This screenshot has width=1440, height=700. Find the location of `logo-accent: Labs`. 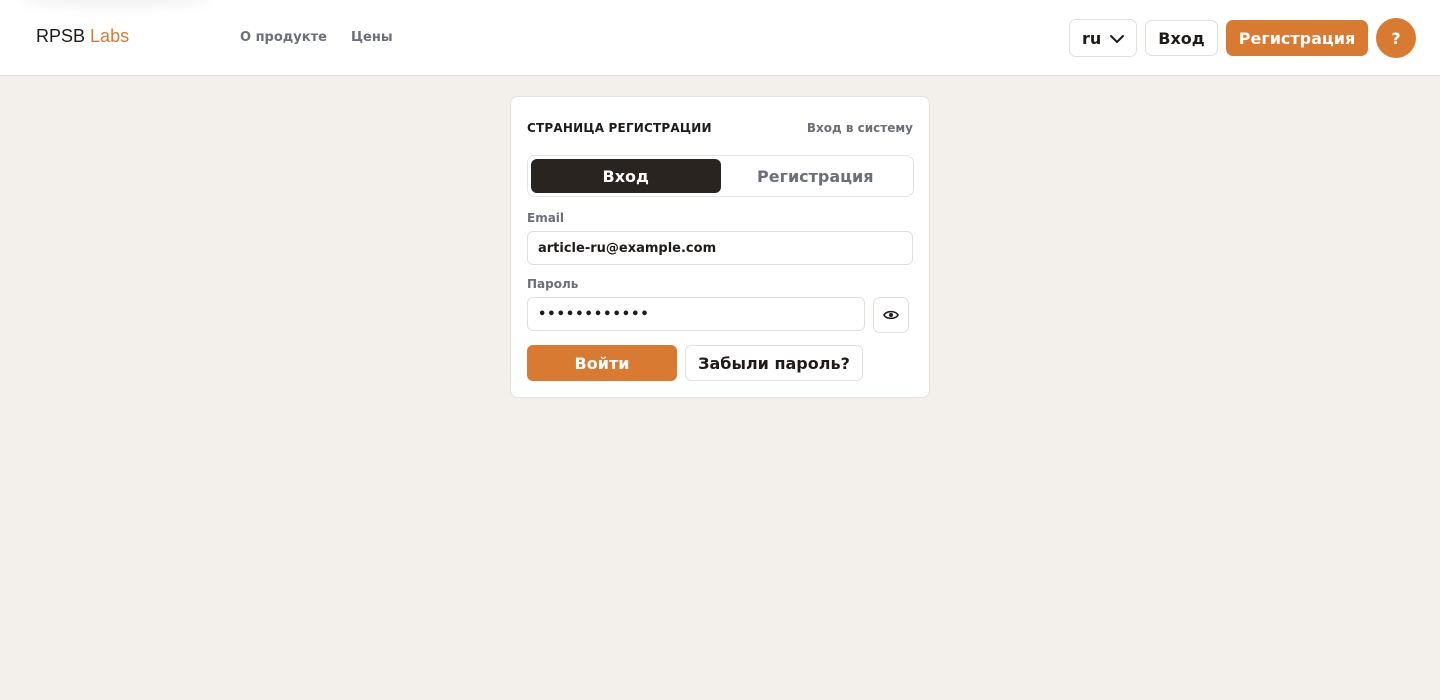

logo-accent: Labs is located at coordinates (110, 36).